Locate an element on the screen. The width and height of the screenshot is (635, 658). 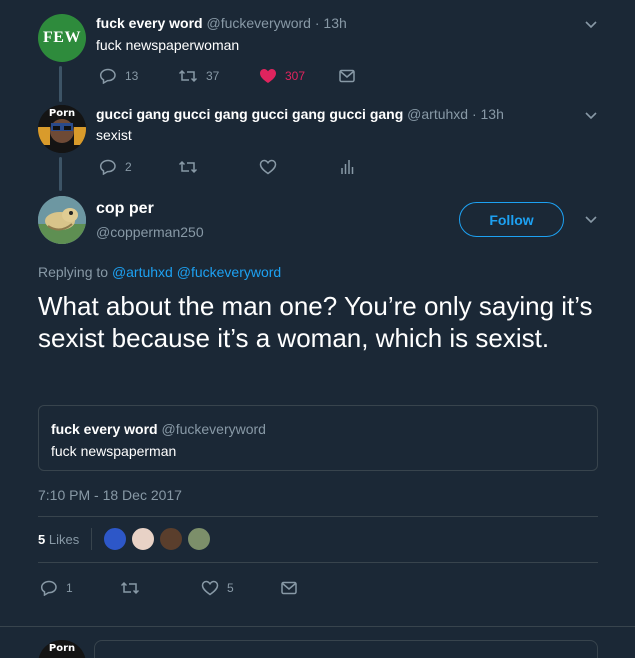
tweet1-header: fuck every word @fuckeveryword · 13h is located at coordinates (221, 23).